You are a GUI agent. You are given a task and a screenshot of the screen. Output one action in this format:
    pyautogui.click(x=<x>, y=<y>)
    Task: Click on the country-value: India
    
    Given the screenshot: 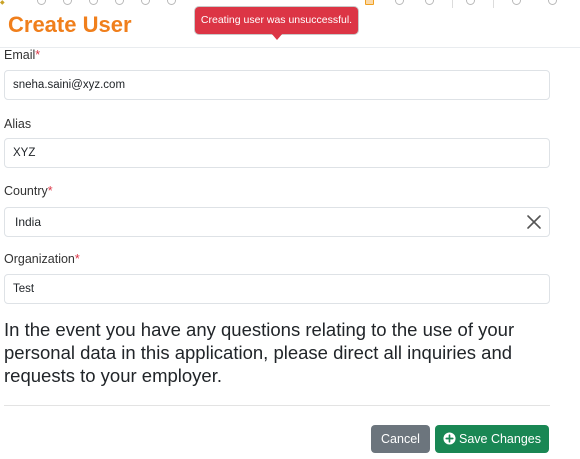 What is the action you would take?
    pyautogui.click(x=28, y=222)
    